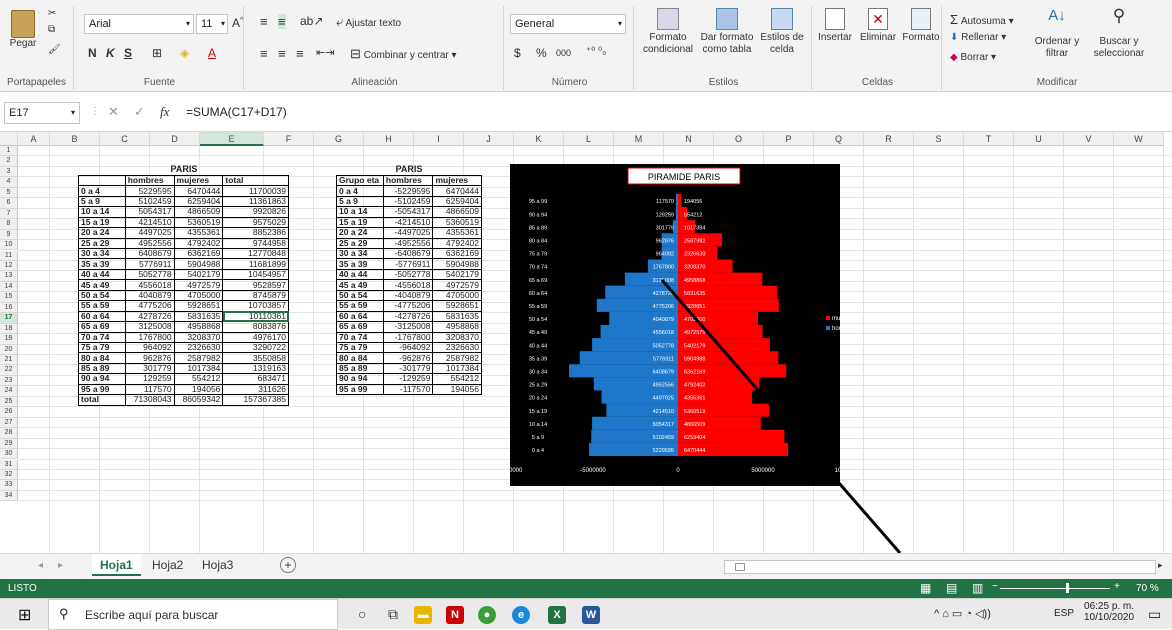 This screenshot has width=1172, height=630. I want to click on horizontal-scrollbar, so click(940, 567).